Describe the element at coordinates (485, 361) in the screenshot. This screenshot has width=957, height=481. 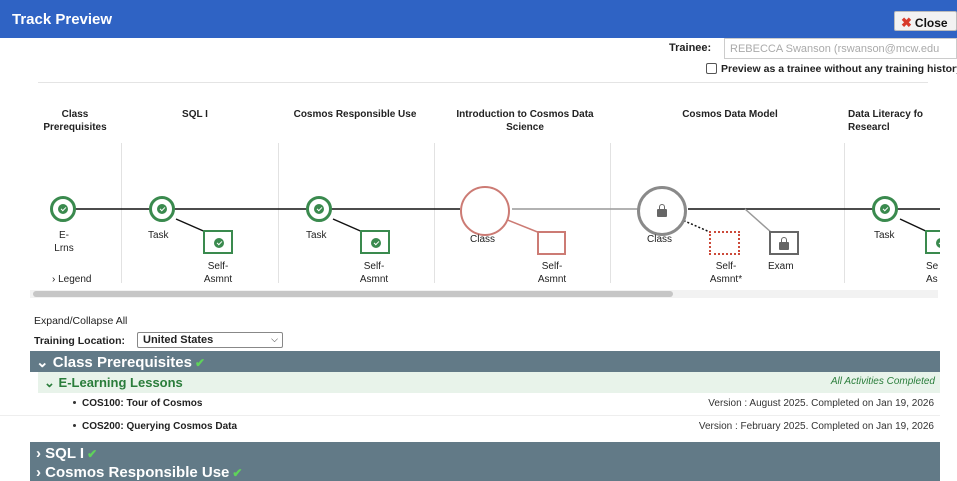
I see `section-header-class-prerequisites: ⌄ Class Prerequisites ✔` at that location.